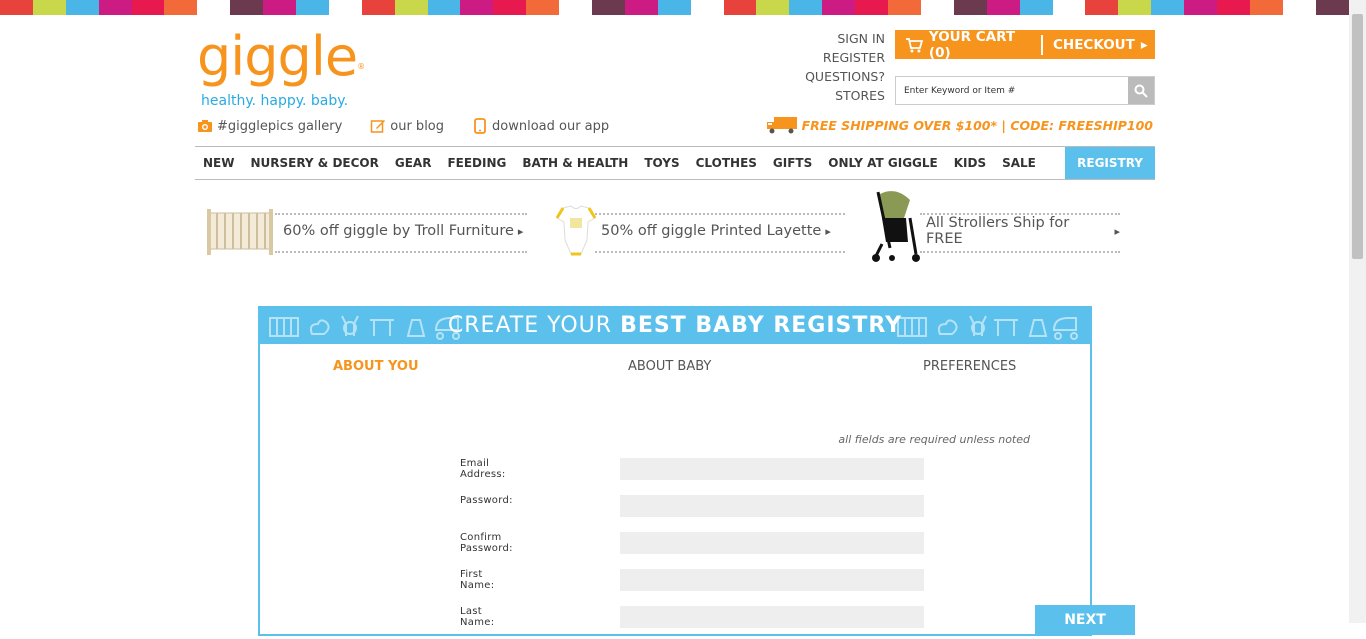 The height and width of the screenshot is (639, 1366). Describe the element at coordinates (989, 325) in the screenshot. I see `baby-icons-right` at that location.